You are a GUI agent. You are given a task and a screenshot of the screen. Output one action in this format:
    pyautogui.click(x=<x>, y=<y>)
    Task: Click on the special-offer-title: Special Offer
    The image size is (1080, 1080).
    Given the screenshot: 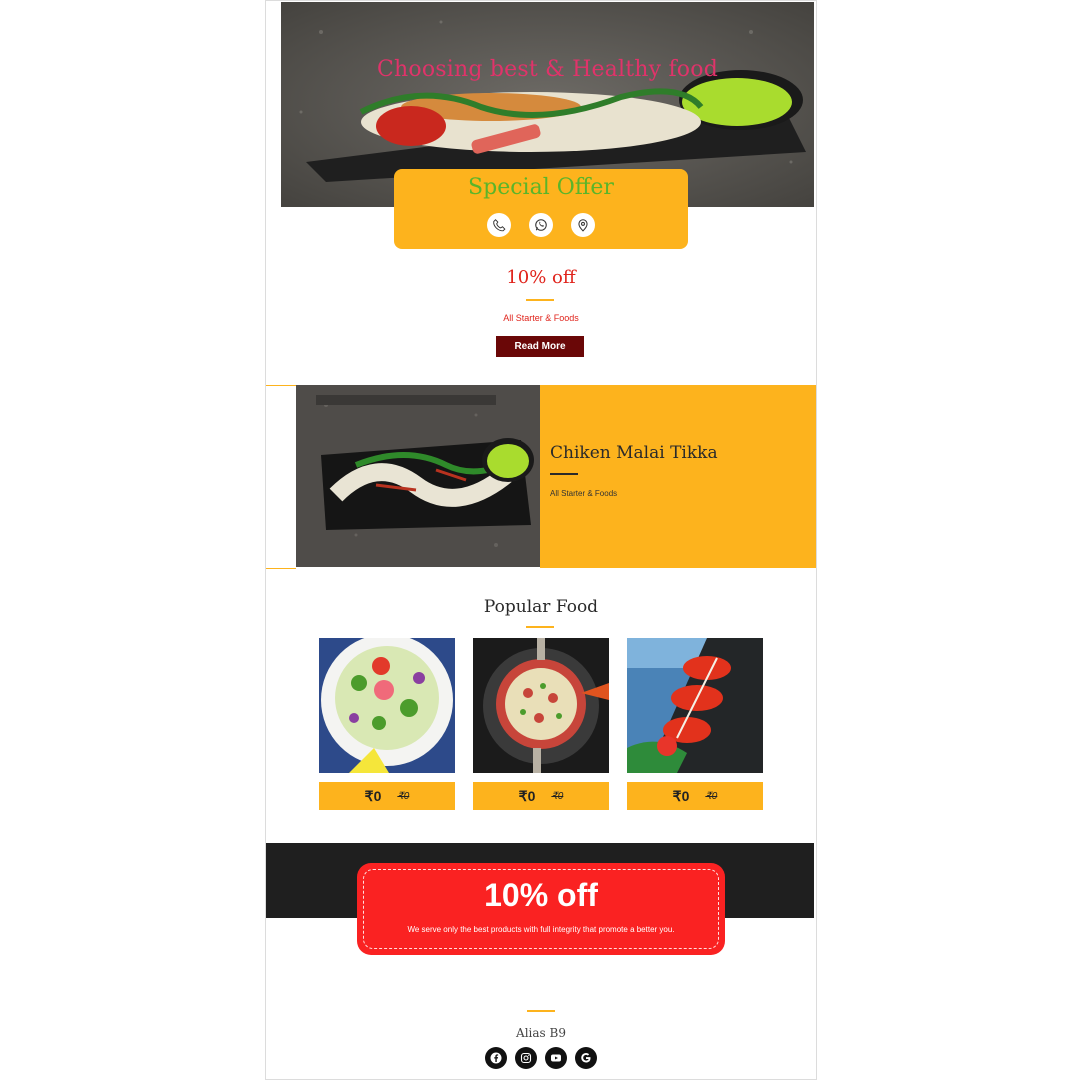 What is the action you would take?
    pyautogui.click(x=541, y=187)
    